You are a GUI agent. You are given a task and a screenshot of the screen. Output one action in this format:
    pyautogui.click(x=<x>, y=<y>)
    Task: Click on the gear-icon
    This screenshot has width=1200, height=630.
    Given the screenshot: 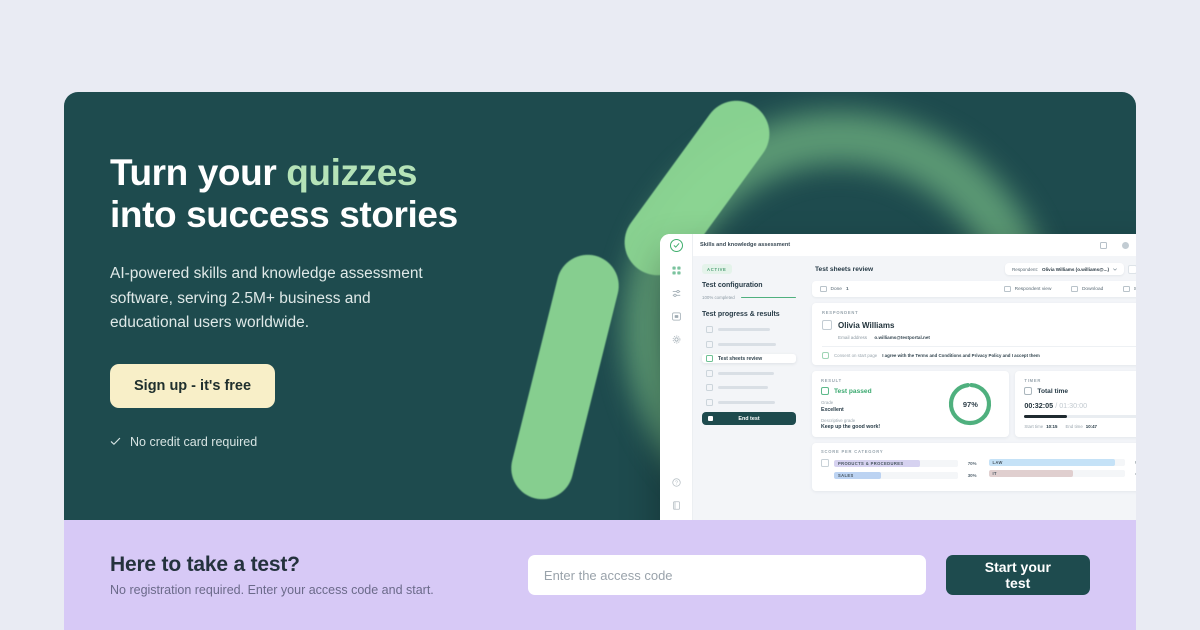 What is the action you would take?
    pyautogui.click(x=676, y=339)
    